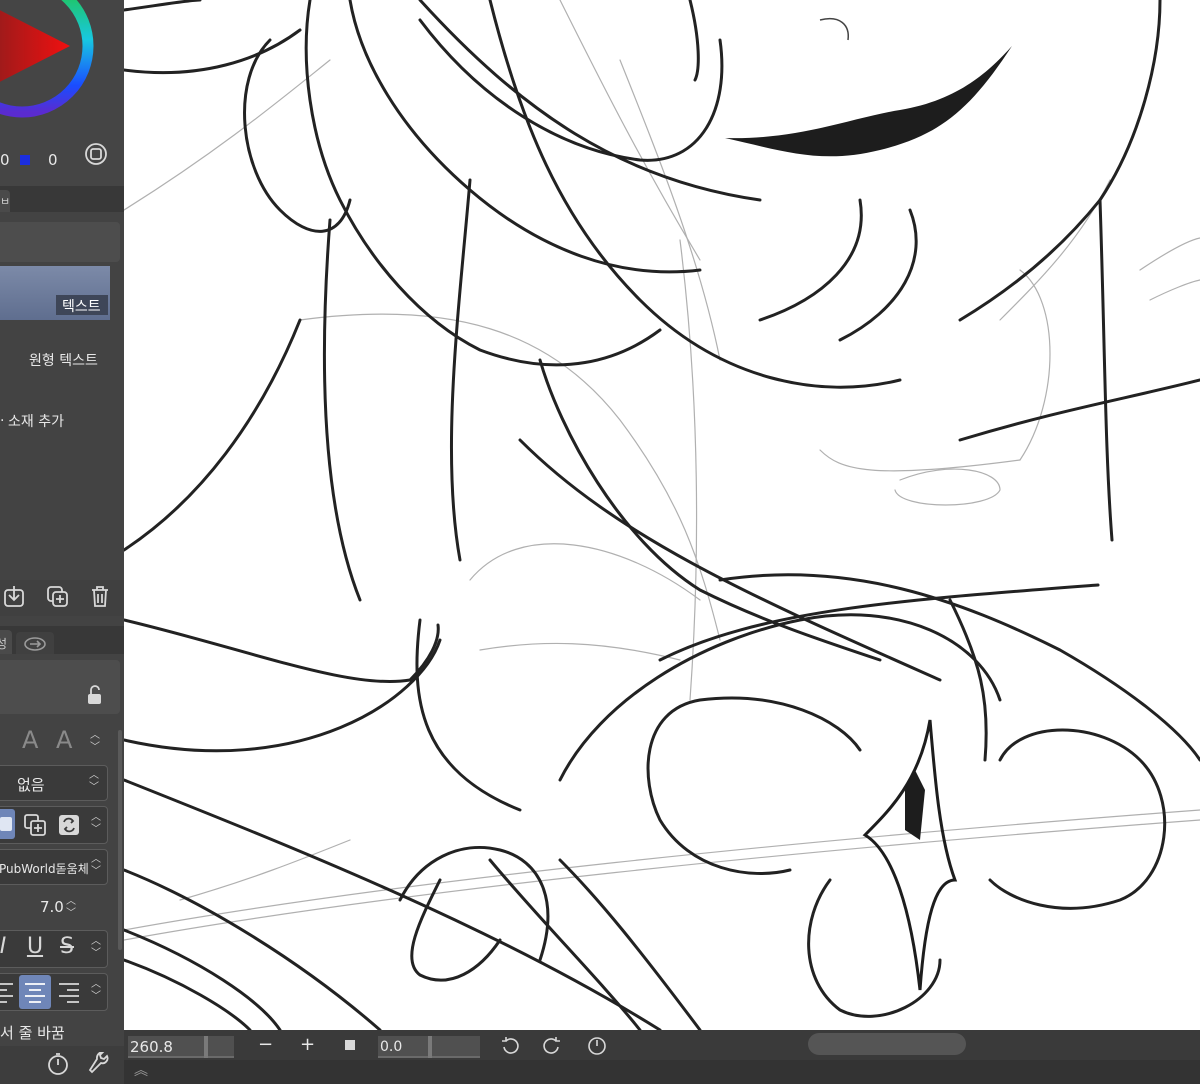 The image size is (1200, 1084). Describe the element at coordinates (350, 1045) in the screenshot. I see `fit-button` at that location.